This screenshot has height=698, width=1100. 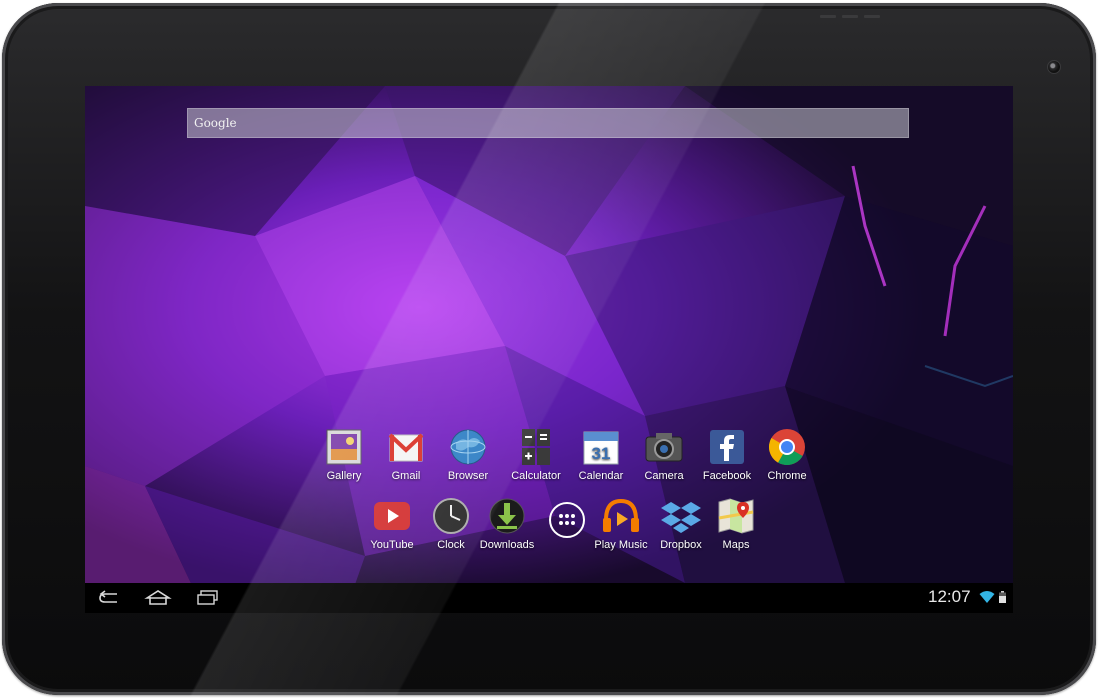 What do you see at coordinates (567, 520) in the screenshot?
I see `all-apps-icon` at bounding box center [567, 520].